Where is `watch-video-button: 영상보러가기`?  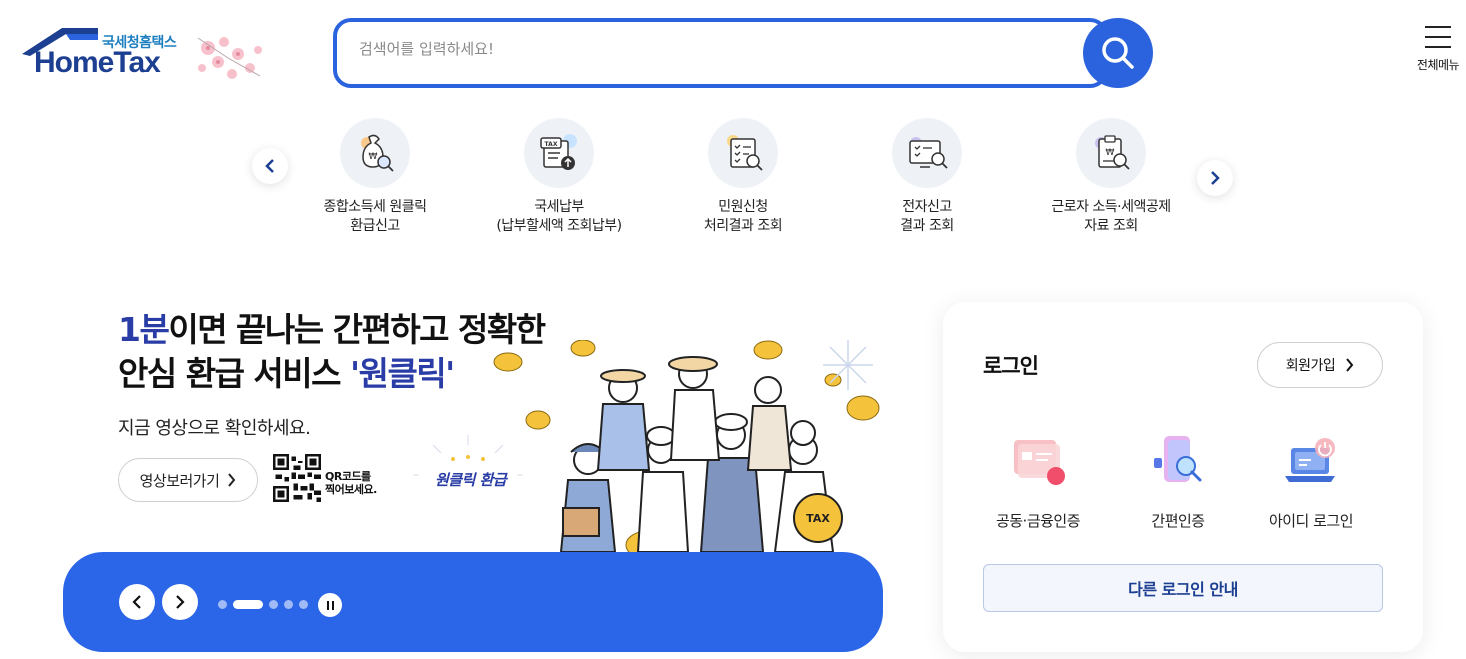
watch-video-button: 영상보러가기 is located at coordinates (188, 480).